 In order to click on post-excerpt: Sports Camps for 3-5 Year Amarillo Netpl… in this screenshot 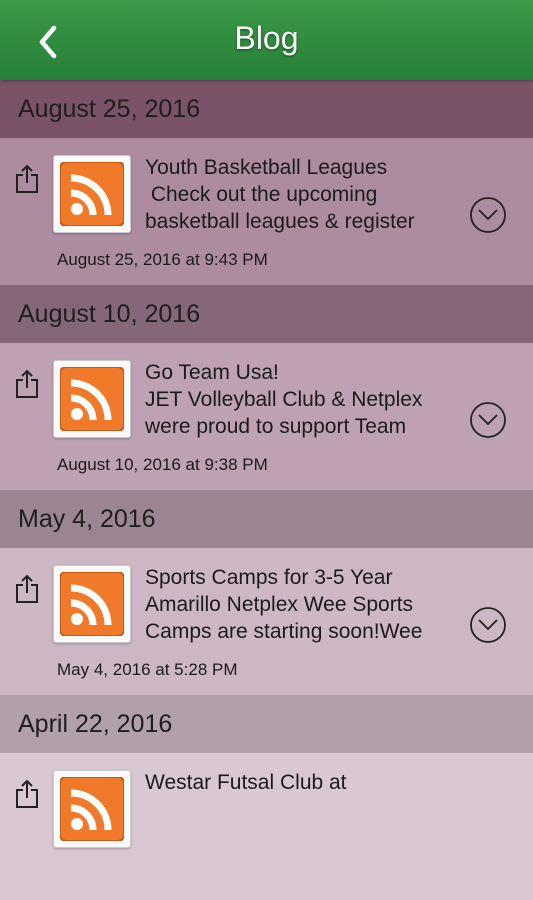, I will do `click(284, 604)`.